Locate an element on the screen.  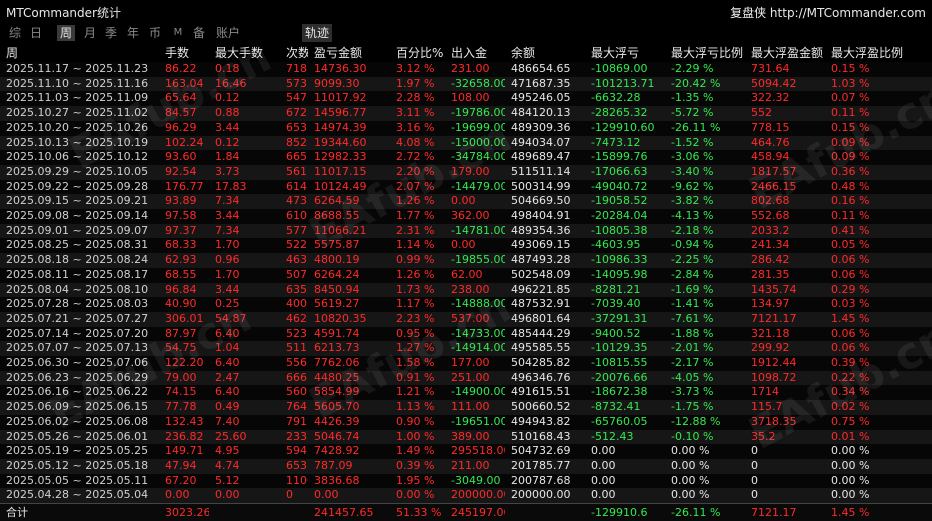
cell-max-floating-profit-ratio: 1.45 % is located at coordinates (850, 318).